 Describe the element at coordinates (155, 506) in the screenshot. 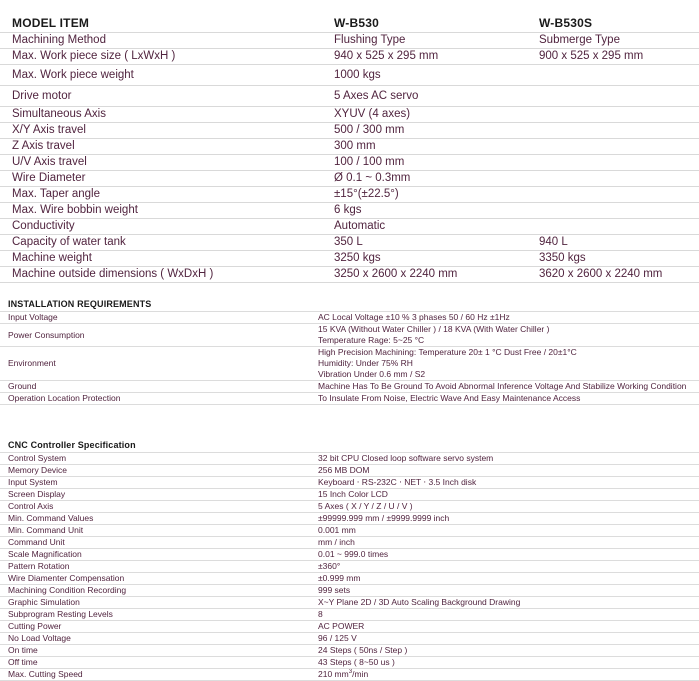

I see `cnc-label: Control Axis` at that location.